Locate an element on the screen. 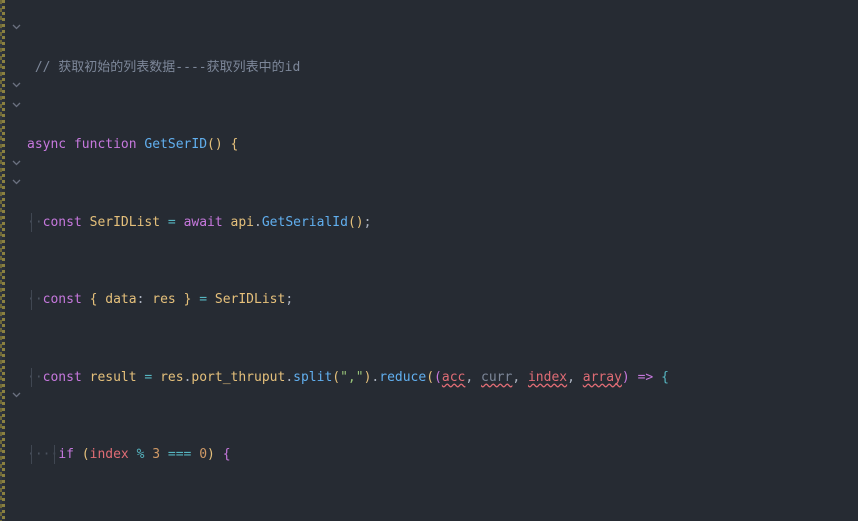 Image resolution: width=858 pixels, height=521 pixels. code-line: async function GetSerID() { is located at coordinates (442, 144).